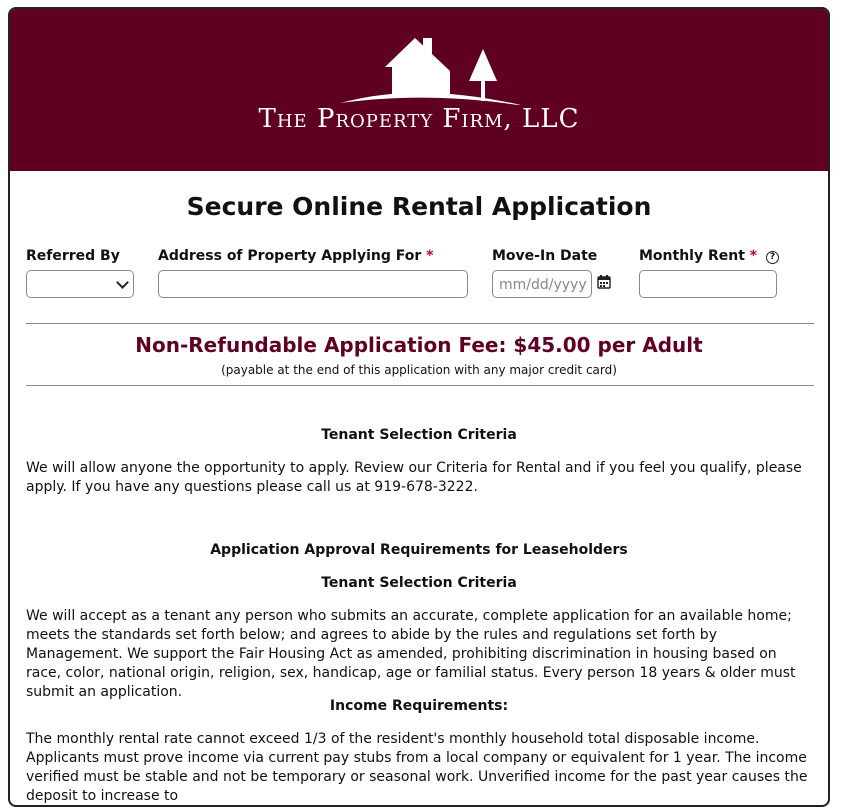 This screenshot has height=807, width=846. I want to click on divider-bottom, so click(420, 385).